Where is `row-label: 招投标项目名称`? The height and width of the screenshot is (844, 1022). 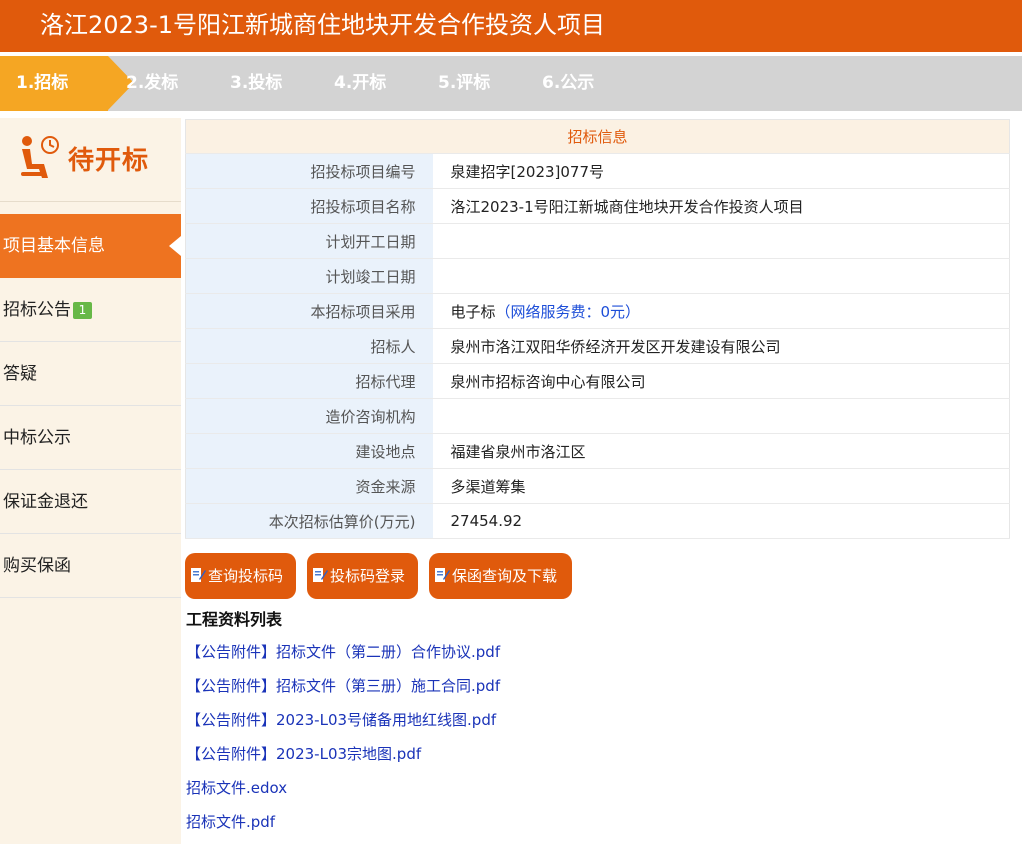 row-label: 招投标项目名称 is located at coordinates (309, 206).